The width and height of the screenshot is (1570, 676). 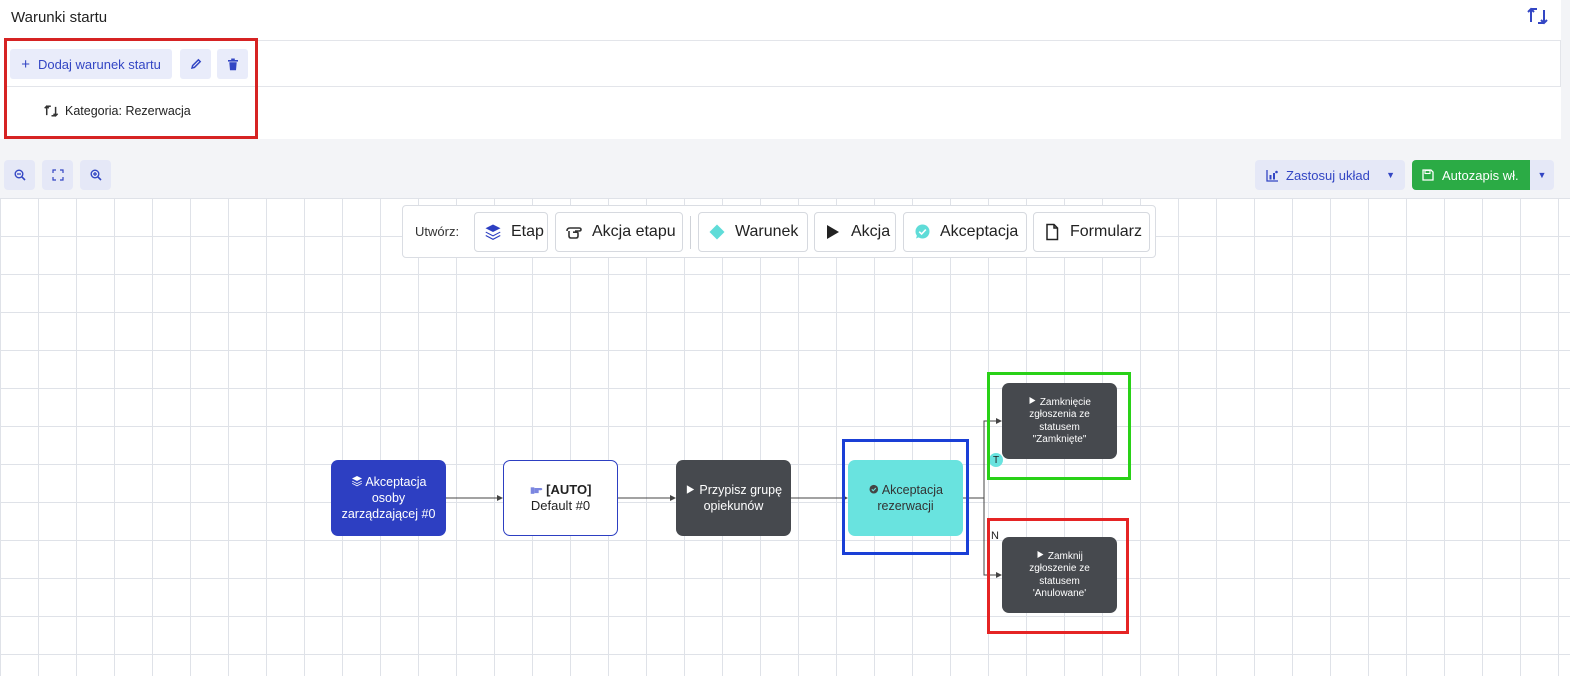 I want to click on stage-action-node-content: [AUTO] Default #0, so click(x=561, y=498).